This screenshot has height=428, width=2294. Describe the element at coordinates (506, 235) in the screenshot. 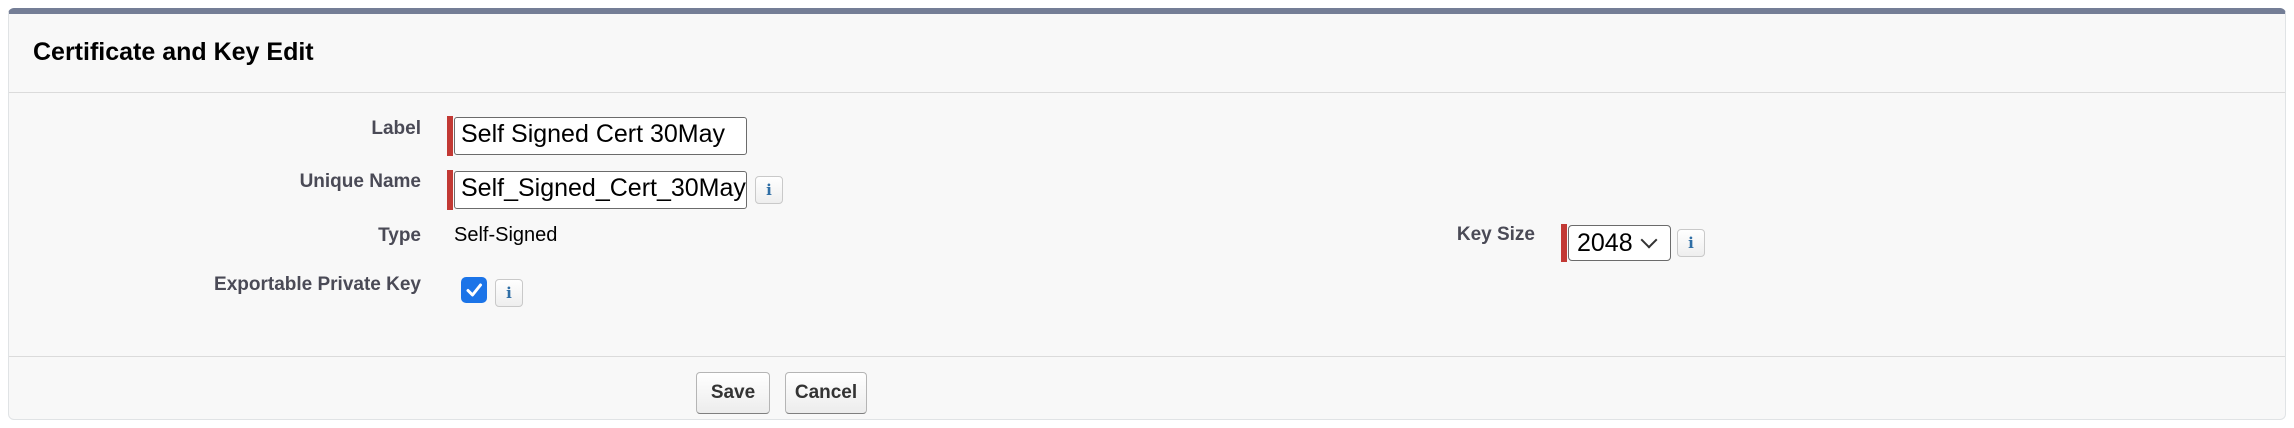

I see `type-value: Self-Signed` at that location.